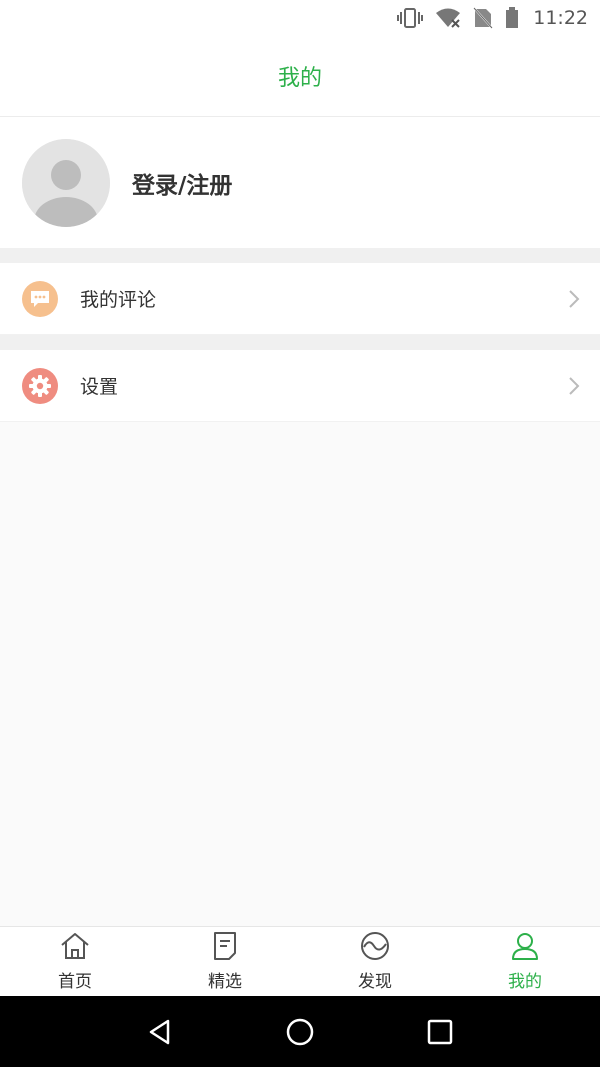 The image size is (600, 1067). Describe the element at coordinates (75, 948) in the screenshot. I see `home-icon` at that location.